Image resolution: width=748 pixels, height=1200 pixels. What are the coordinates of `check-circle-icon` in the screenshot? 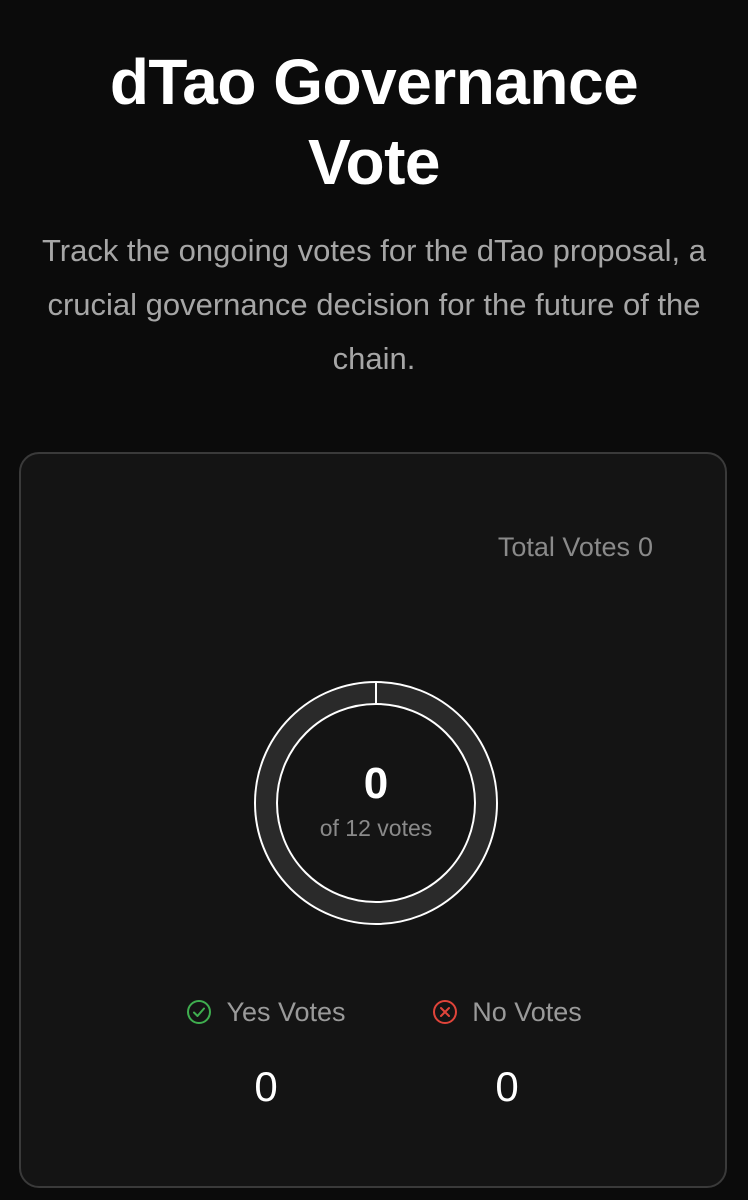 It's located at (199, 1012).